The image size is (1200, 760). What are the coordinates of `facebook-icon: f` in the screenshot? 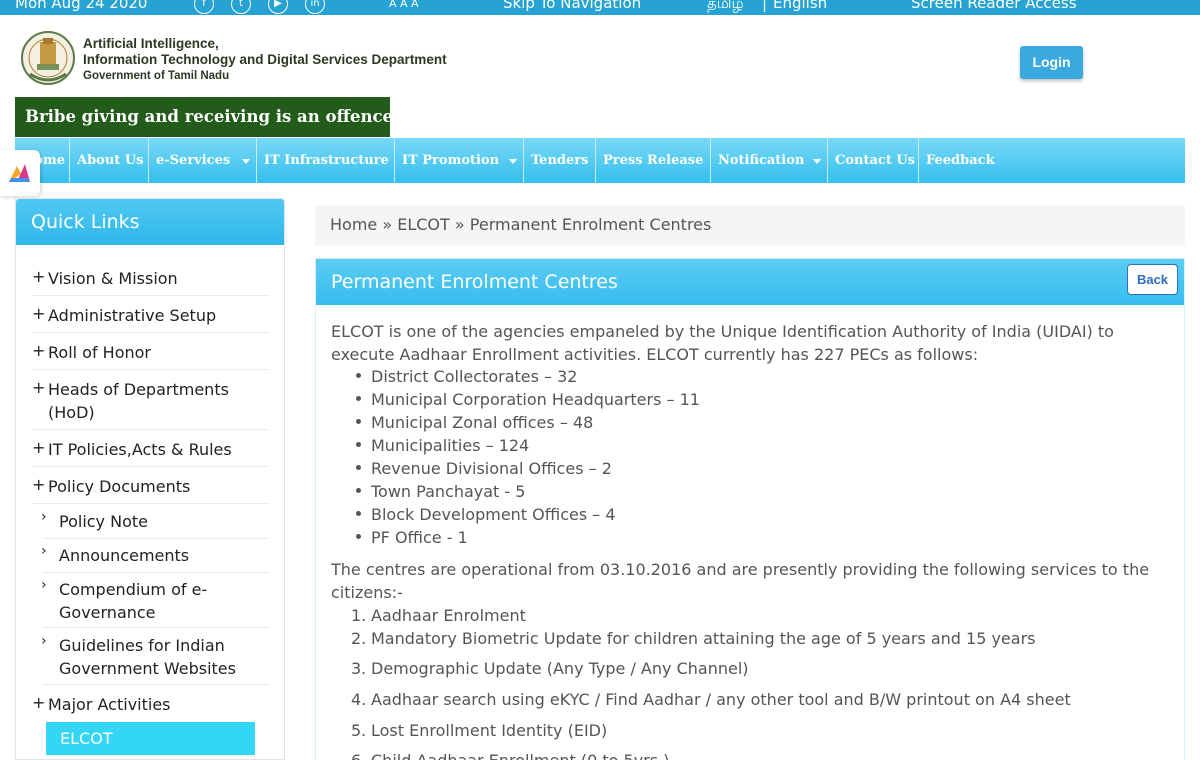 It's located at (204, 7).